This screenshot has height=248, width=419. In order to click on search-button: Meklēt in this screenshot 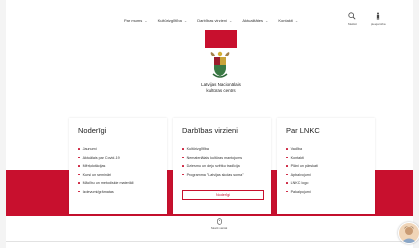, I will do `click(352, 19)`.